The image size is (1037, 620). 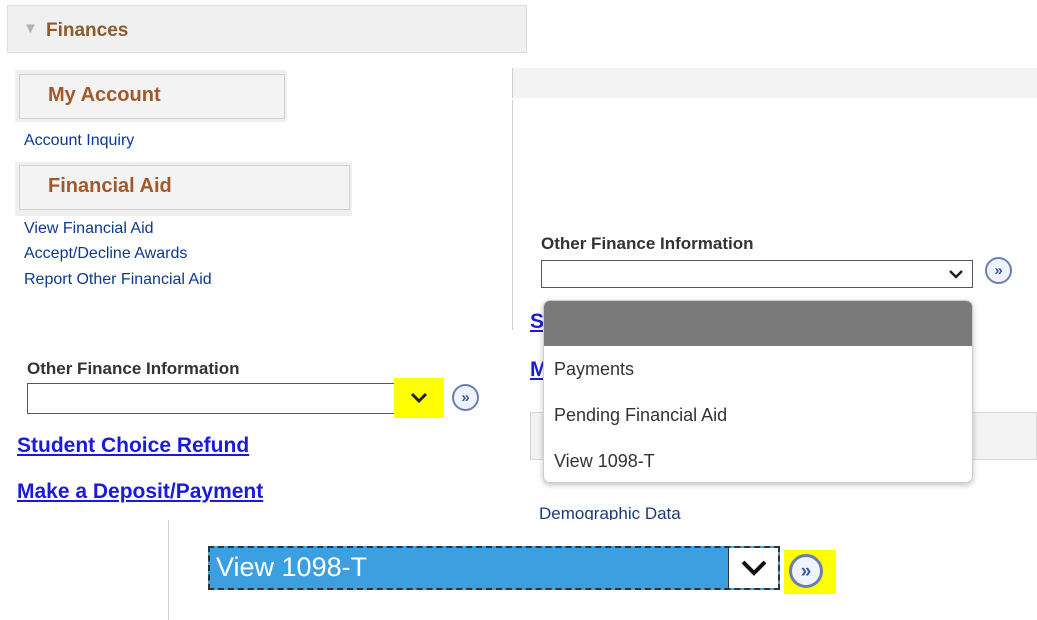 I want to click on finances-title: Finances, so click(x=87, y=30).